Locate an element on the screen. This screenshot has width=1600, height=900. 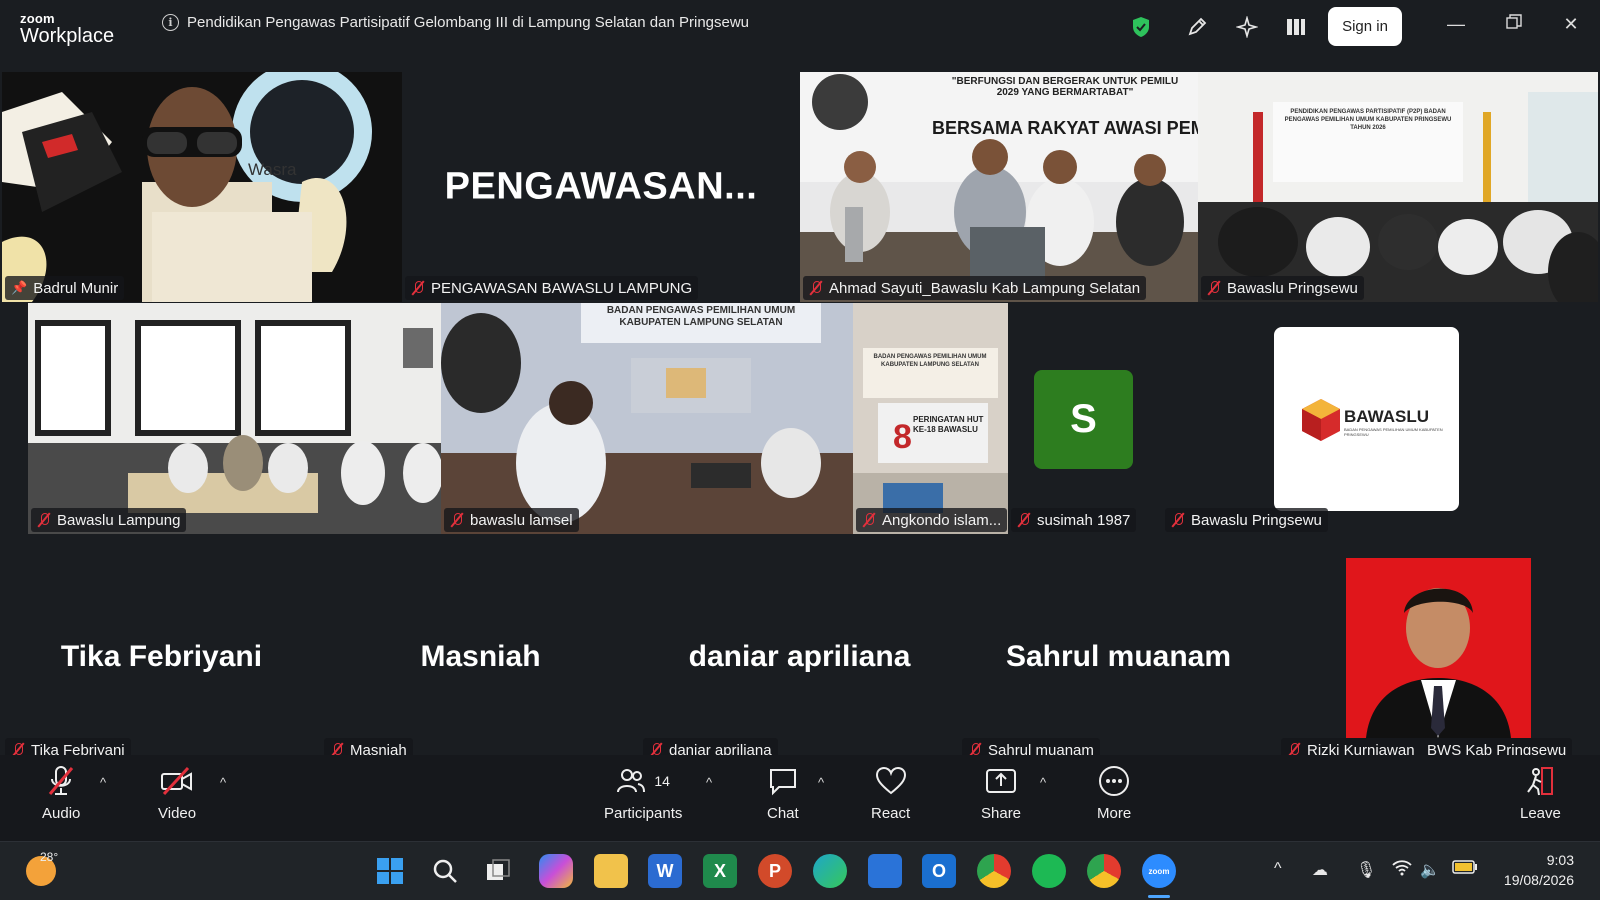
video-tile-badrul-munir: Wasra 📌 Badrul Munir is located at coordinates (202, 187).